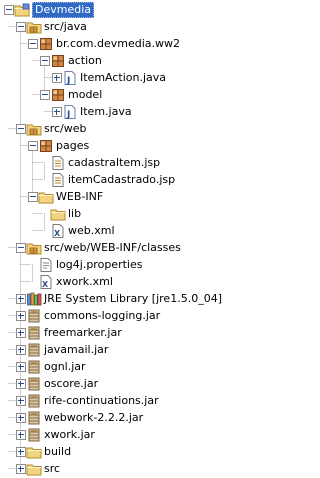 The height and width of the screenshot is (478, 320). Describe the element at coordinates (85, 94) in the screenshot. I see `tree-item-label: model` at that location.